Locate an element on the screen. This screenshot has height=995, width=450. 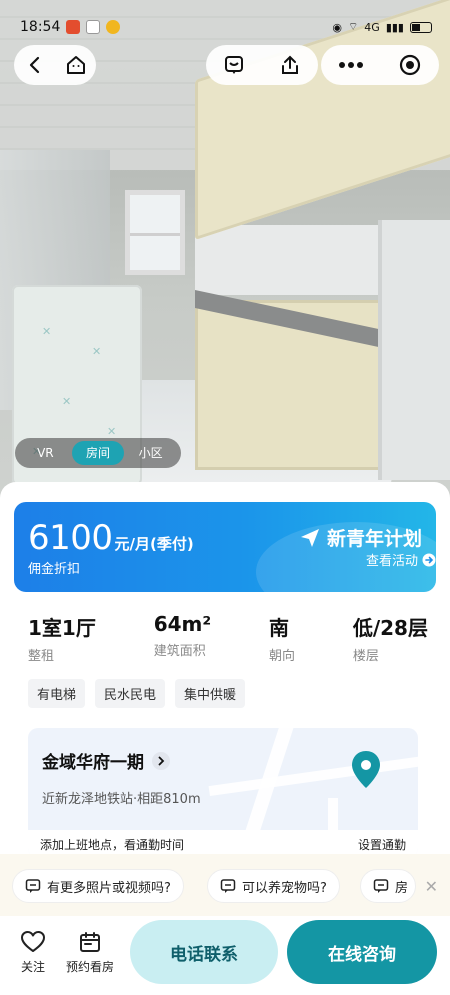
photo-window is located at coordinates (155, 232).